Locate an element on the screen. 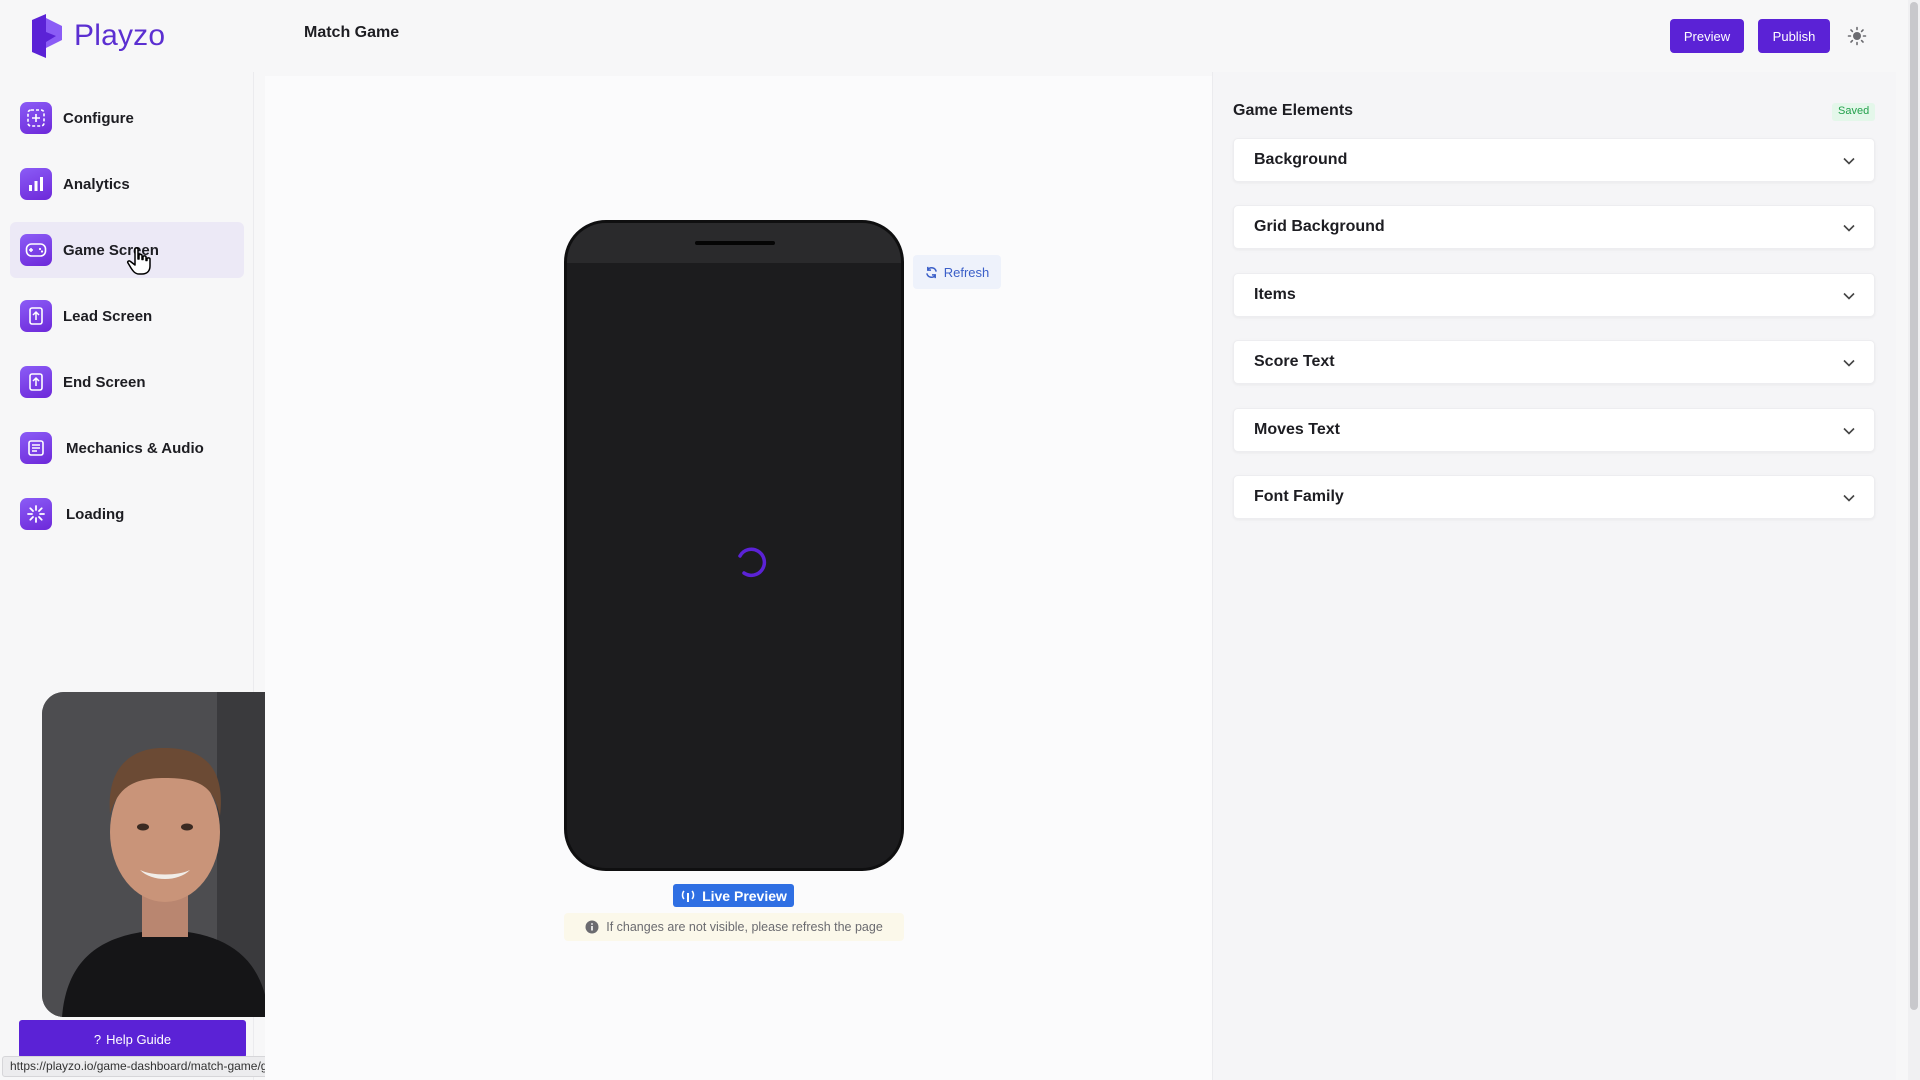 The height and width of the screenshot is (1080, 1920). top-bar: Playzo Match Game Preview Publish is located at coordinates (954, 36).